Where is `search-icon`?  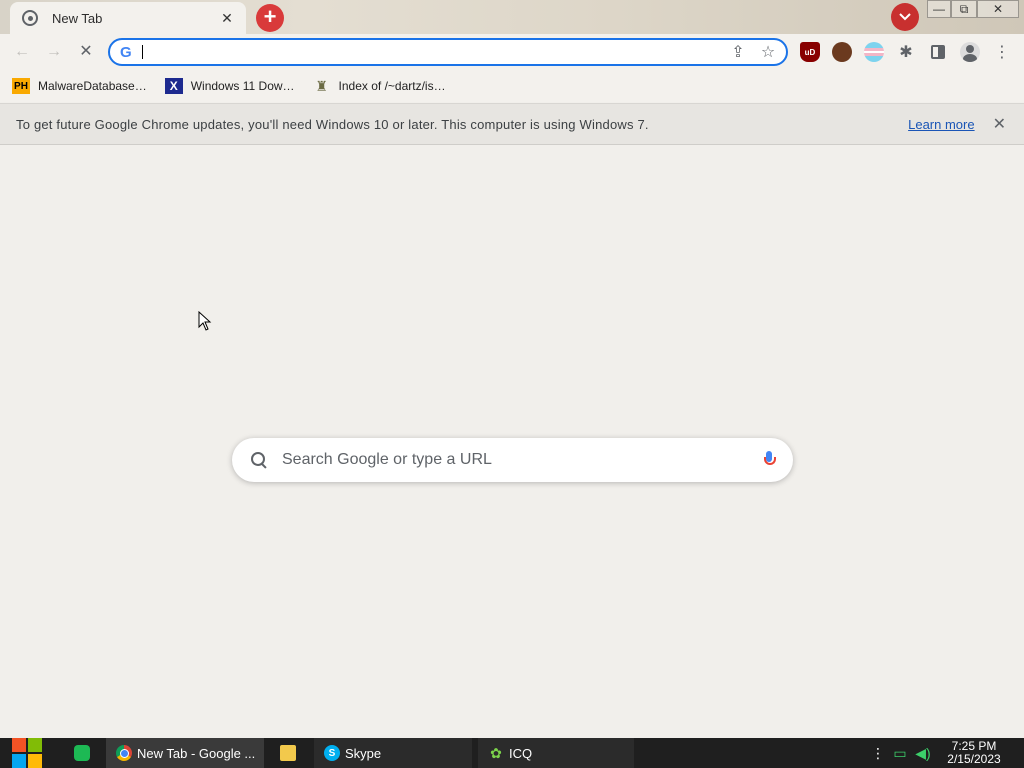
search-icon is located at coordinates (259, 460).